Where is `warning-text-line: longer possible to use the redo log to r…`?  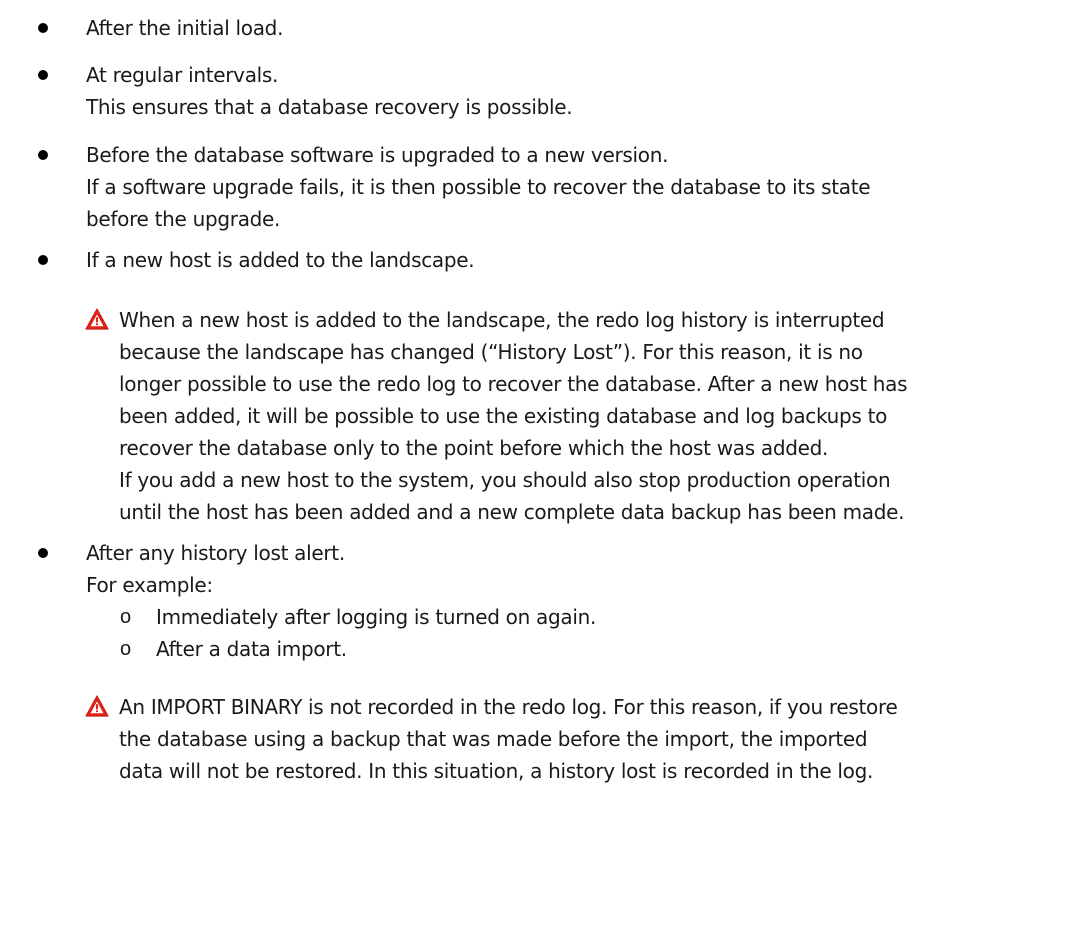 warning-text-line: longer possible to use the redo log to r… is located at coordinates (513, 384).